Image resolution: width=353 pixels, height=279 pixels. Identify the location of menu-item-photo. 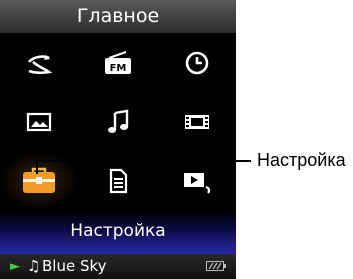
(39, 121).